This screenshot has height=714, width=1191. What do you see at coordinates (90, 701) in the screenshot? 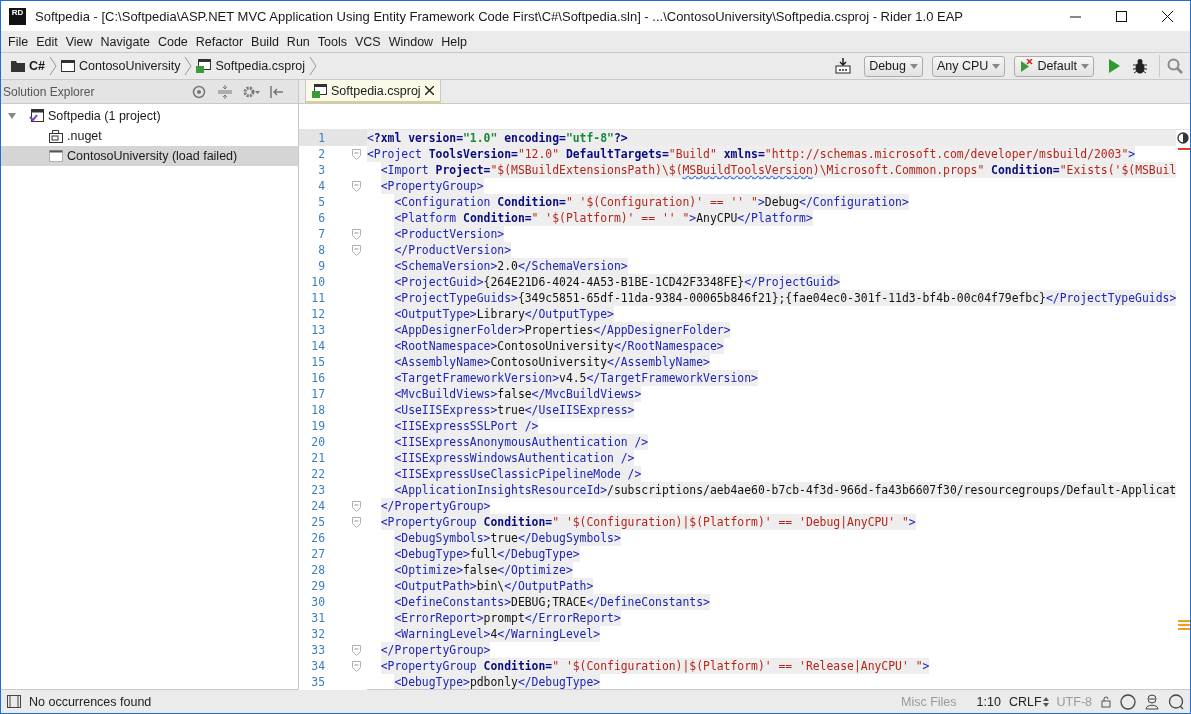
I see `status-message: No occurrences found` at bounding box center [90, 701].